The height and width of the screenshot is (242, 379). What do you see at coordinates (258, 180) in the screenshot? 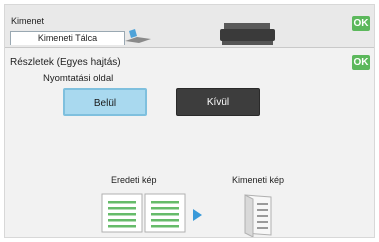
I see `output-image-label: Kimeneti kép` at bounding box center [258, 180].